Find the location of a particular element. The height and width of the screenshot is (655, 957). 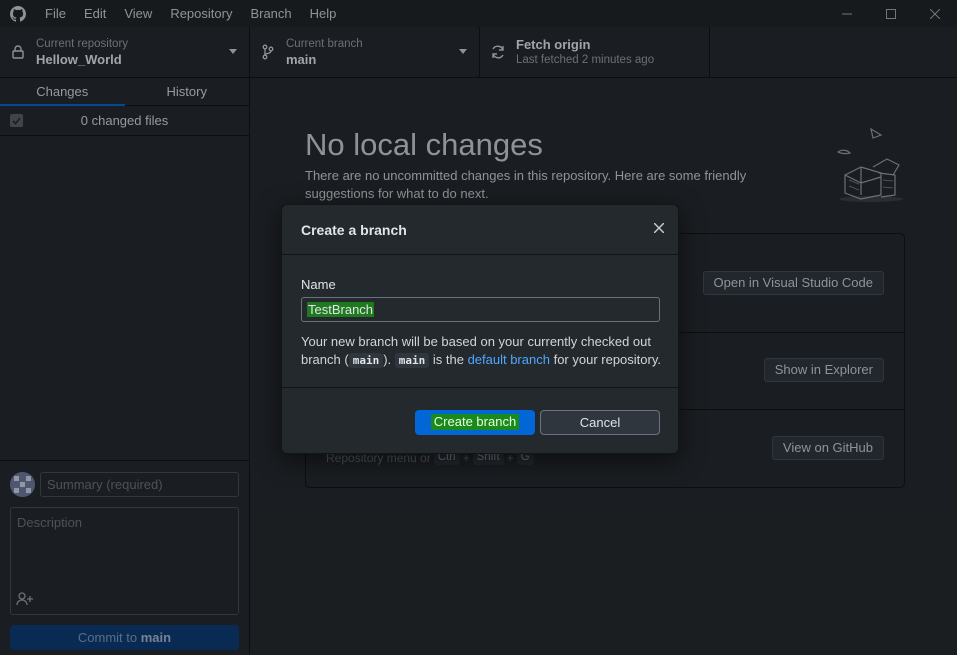

branch-name-label: Name is located at coordinates (318, 284).